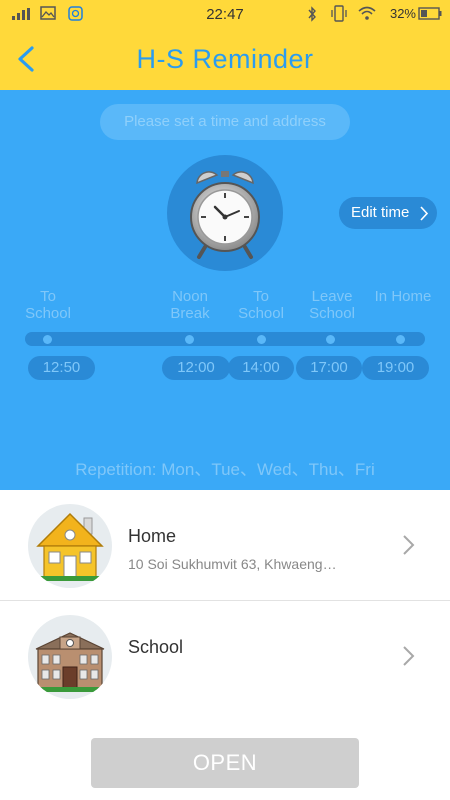 The image size is (450, 800). Describe the element at coordinates (339, 13) in the screenshot. I see `vibrate-icon` at that location.